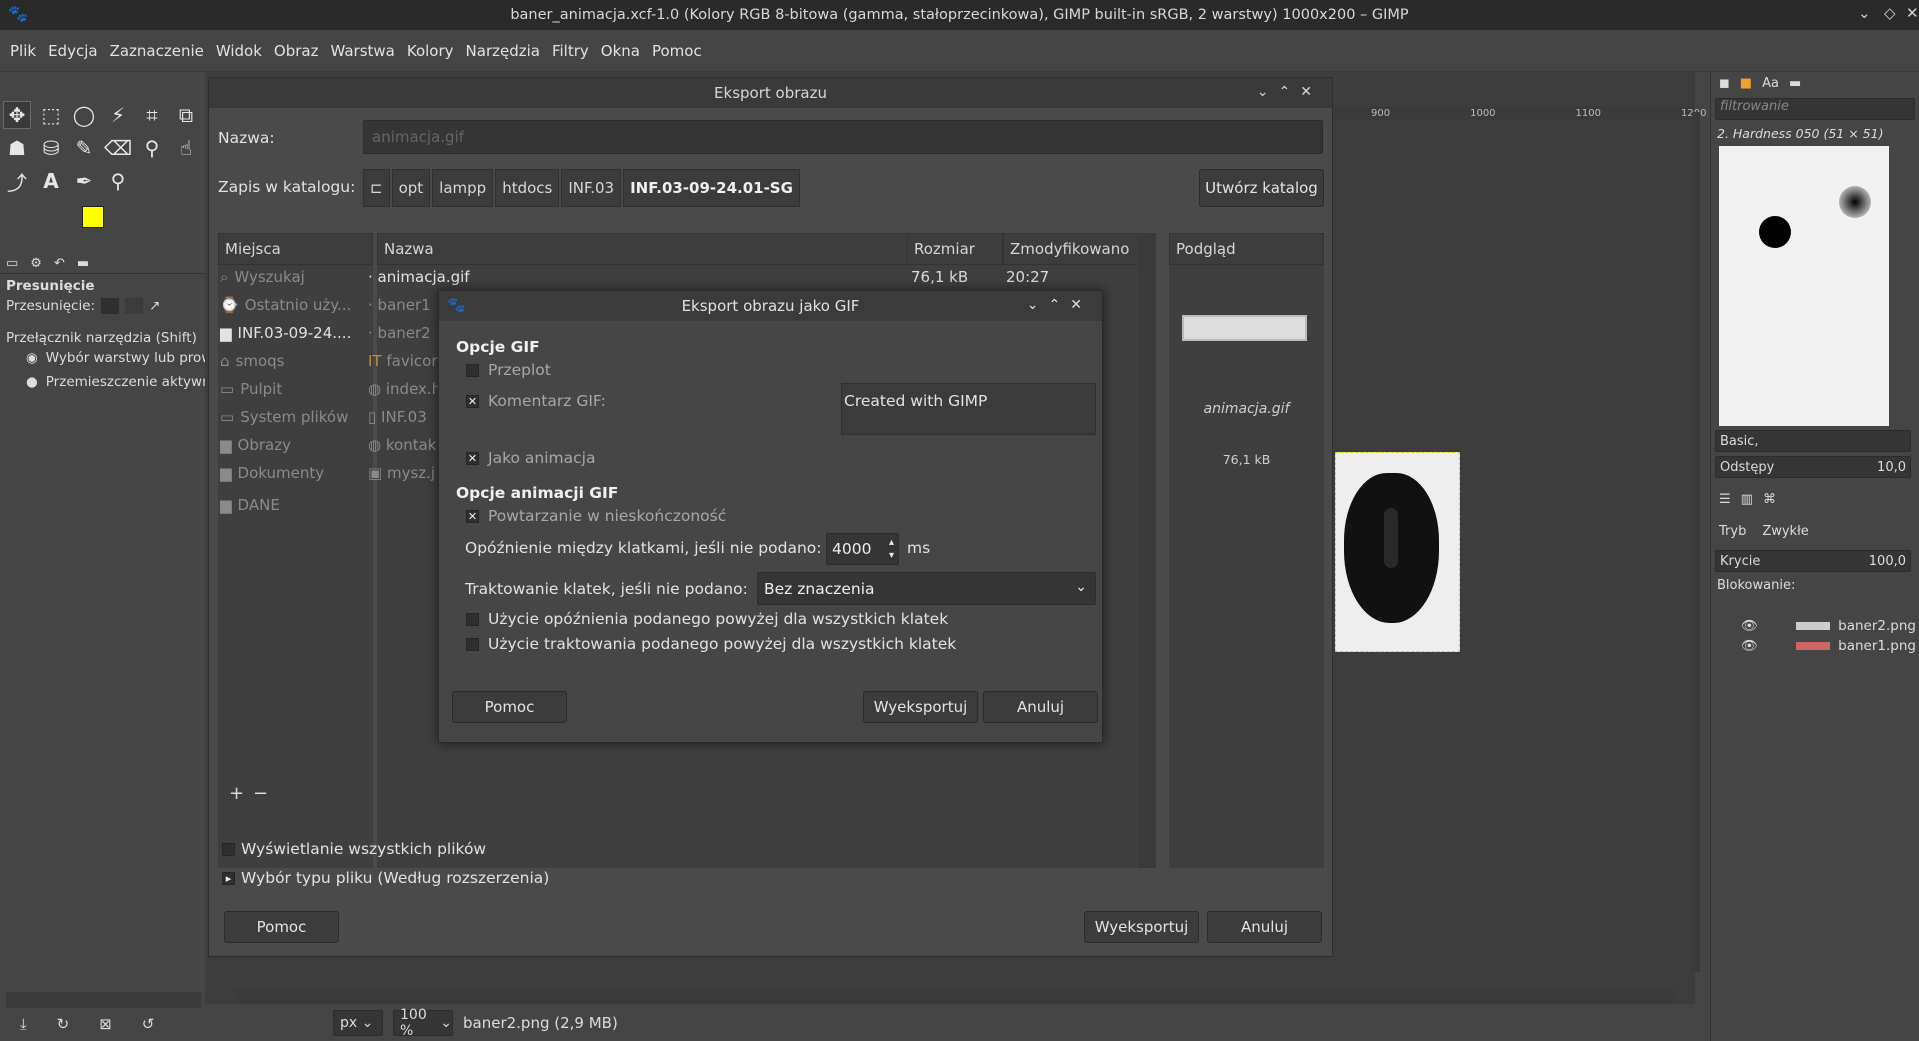 Image resolution: width=1919 pixels, height=1041 pixels. Describe the element at coordinates (358, 1022) in the screenshot. I see `unit-select: px ⌄` at that location.